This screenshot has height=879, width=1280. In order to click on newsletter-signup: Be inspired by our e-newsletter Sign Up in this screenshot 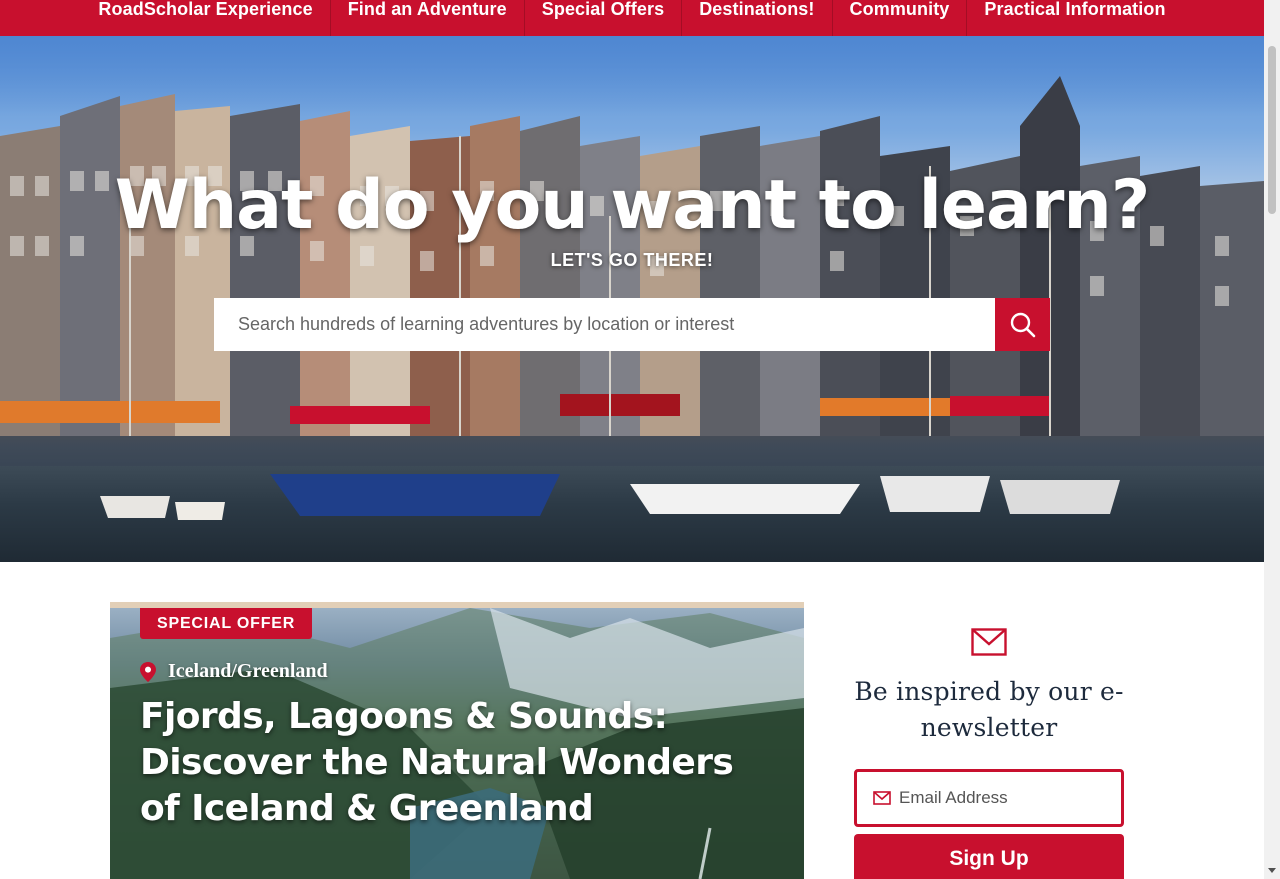, I will do `click(989, 740)`.